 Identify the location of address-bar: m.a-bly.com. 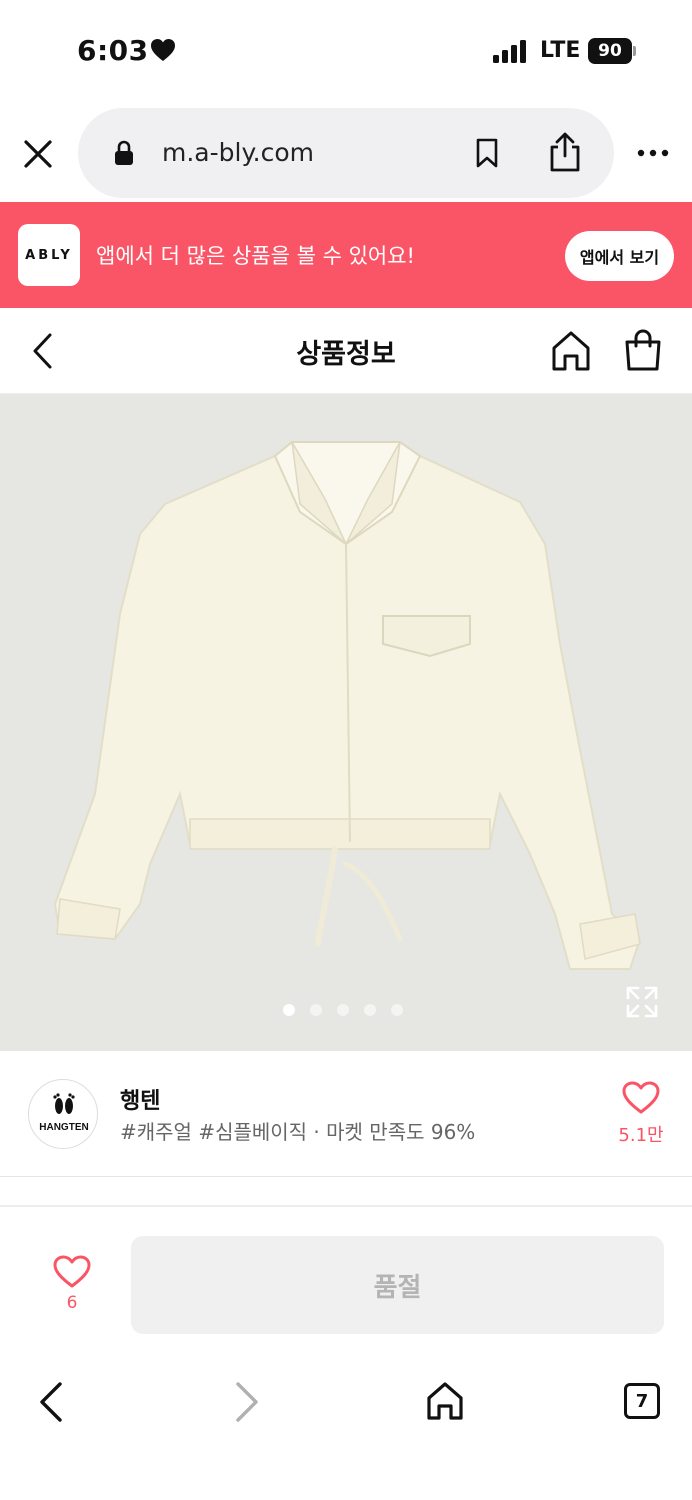
(346, 153).